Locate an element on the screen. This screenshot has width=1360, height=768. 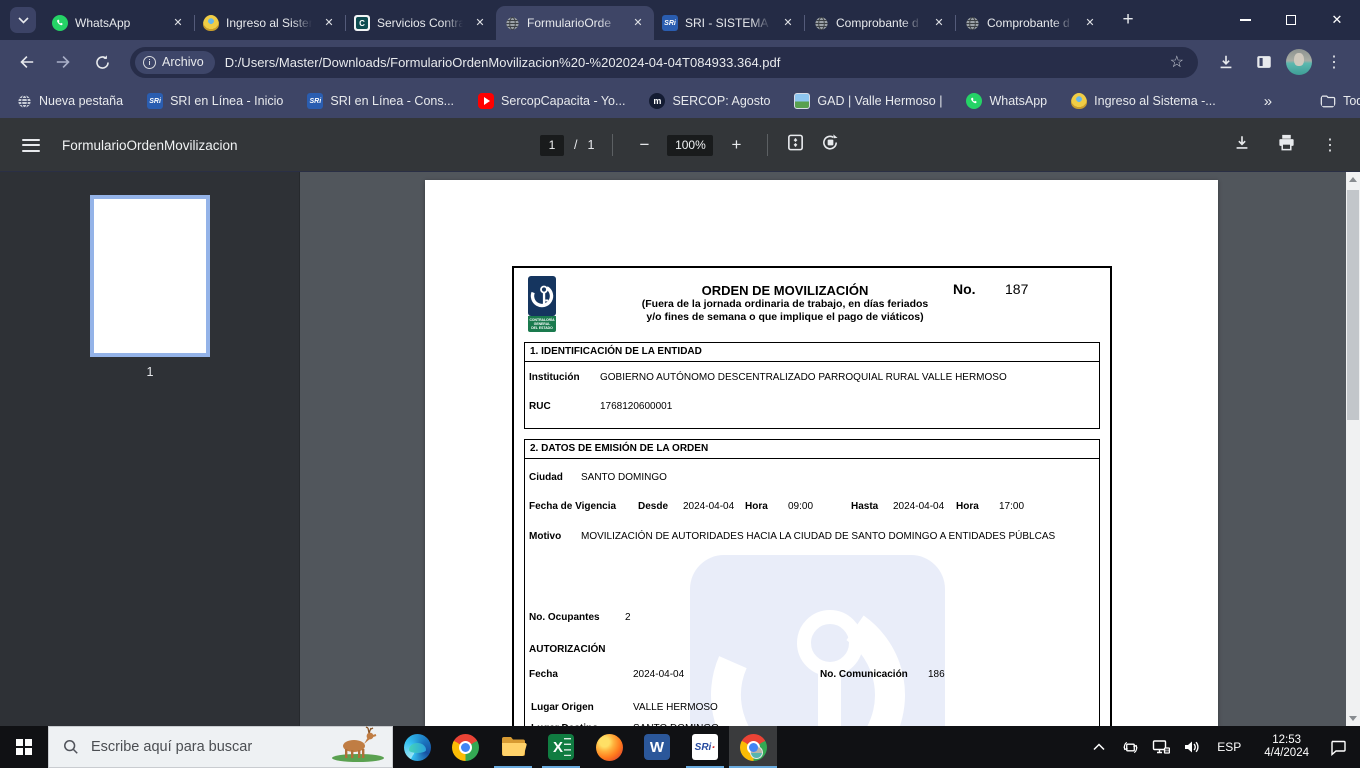
bookmark-sercop-agosto: m SERCOP: Agosto is located at coordinates (709, 101).